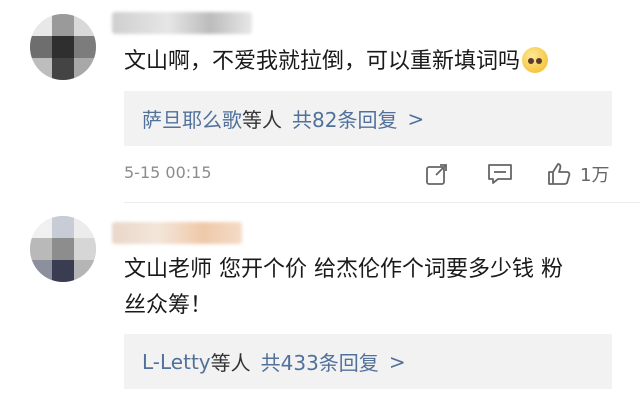 The image size is (640, 402). I want to click on comment-button, so click(500, 174).